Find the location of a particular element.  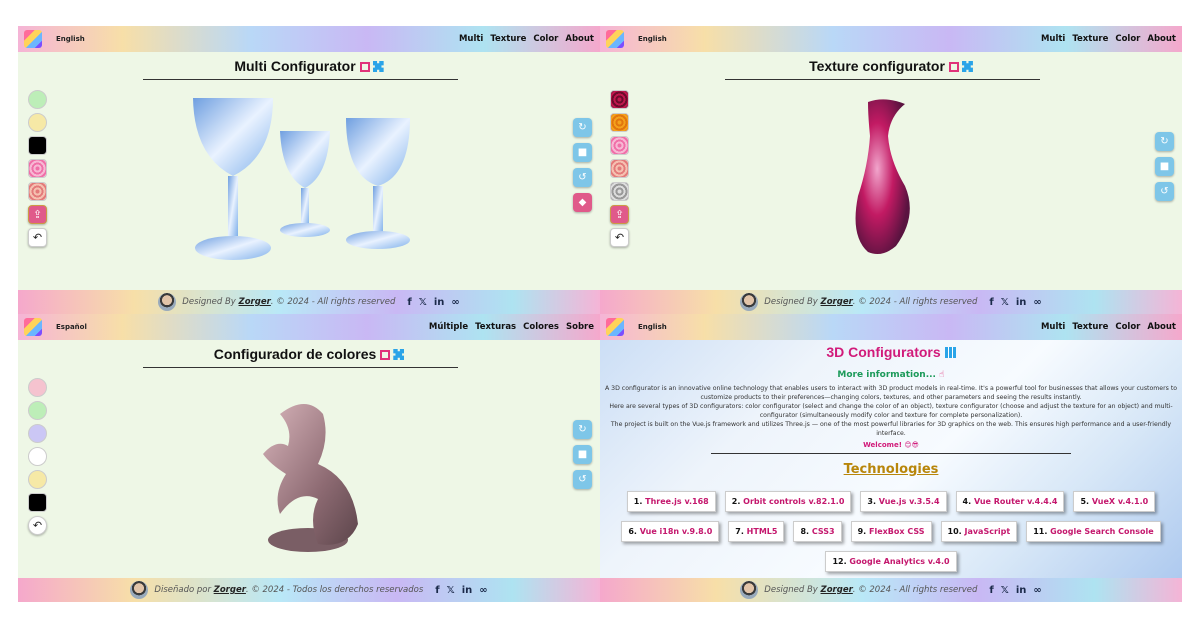

technology-chip: 9. FlexBox CSS is located at coordinates (891, 531).